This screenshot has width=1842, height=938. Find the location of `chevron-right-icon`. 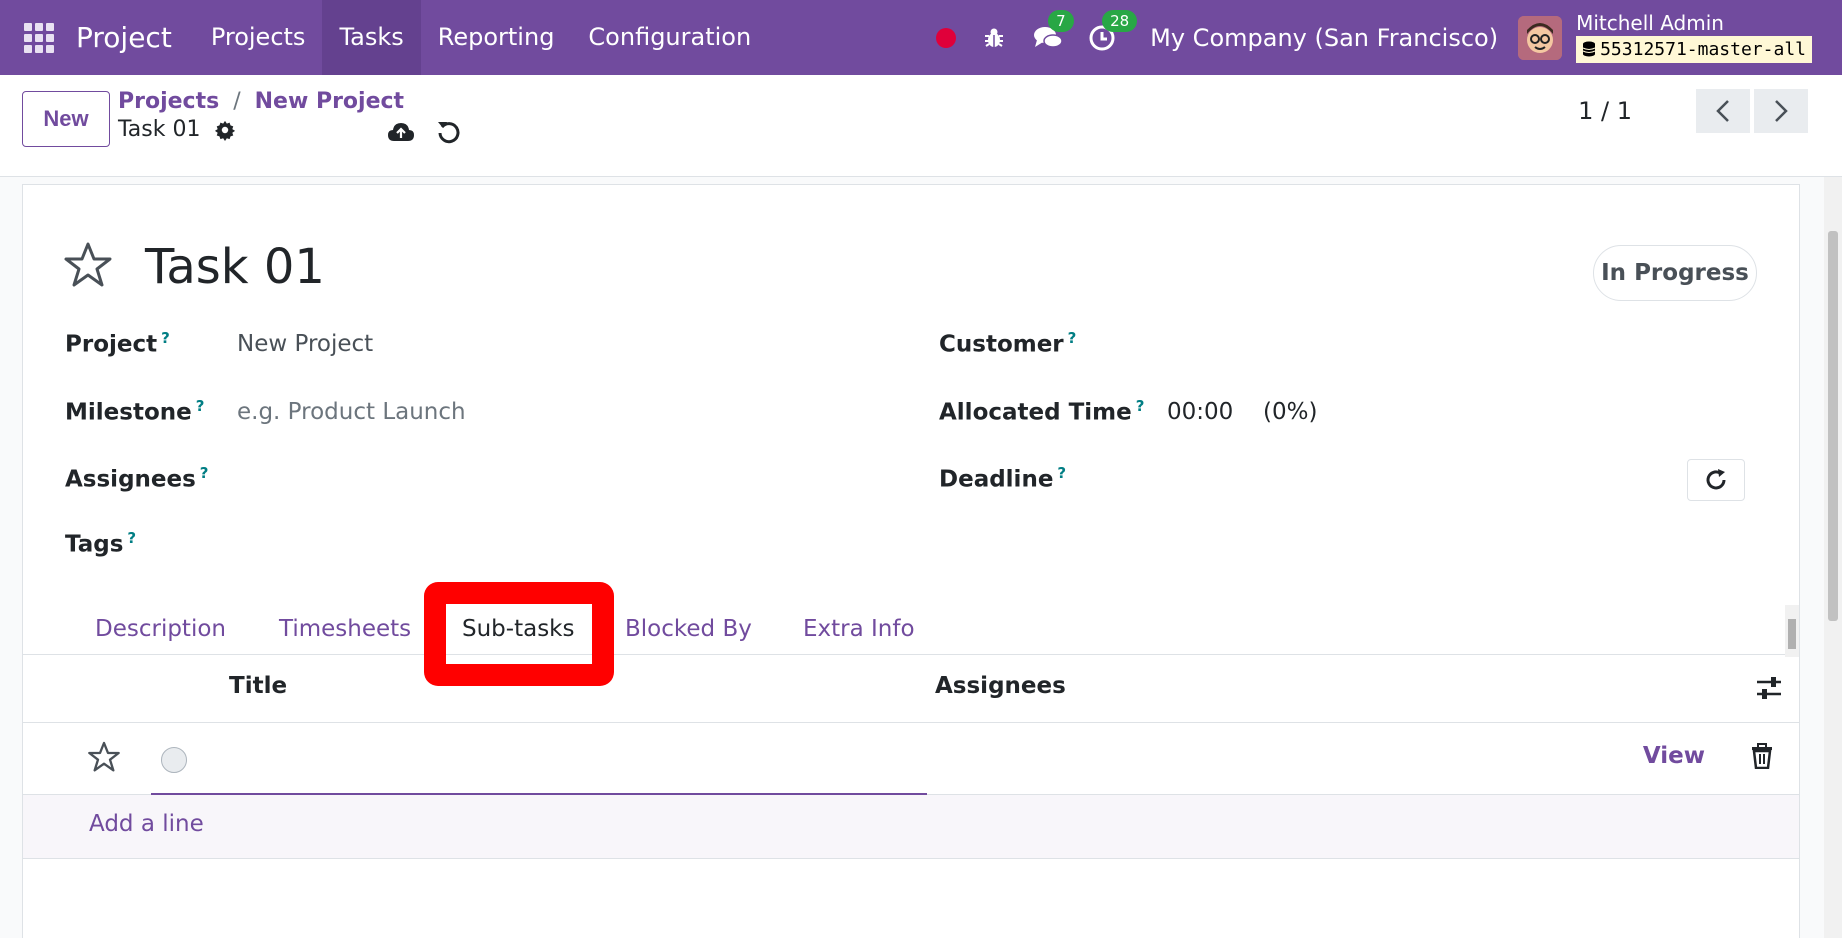

chevron-right-icon is located at coordinates (1781, 111).